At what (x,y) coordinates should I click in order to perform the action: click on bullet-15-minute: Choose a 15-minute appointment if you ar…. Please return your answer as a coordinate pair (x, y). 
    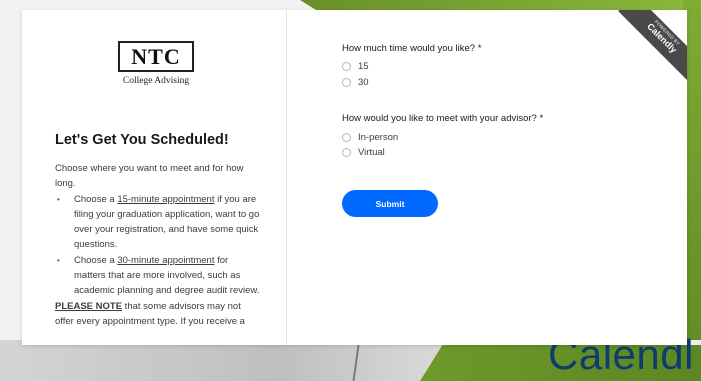
    Looking at the image, I should click on (158, 222).